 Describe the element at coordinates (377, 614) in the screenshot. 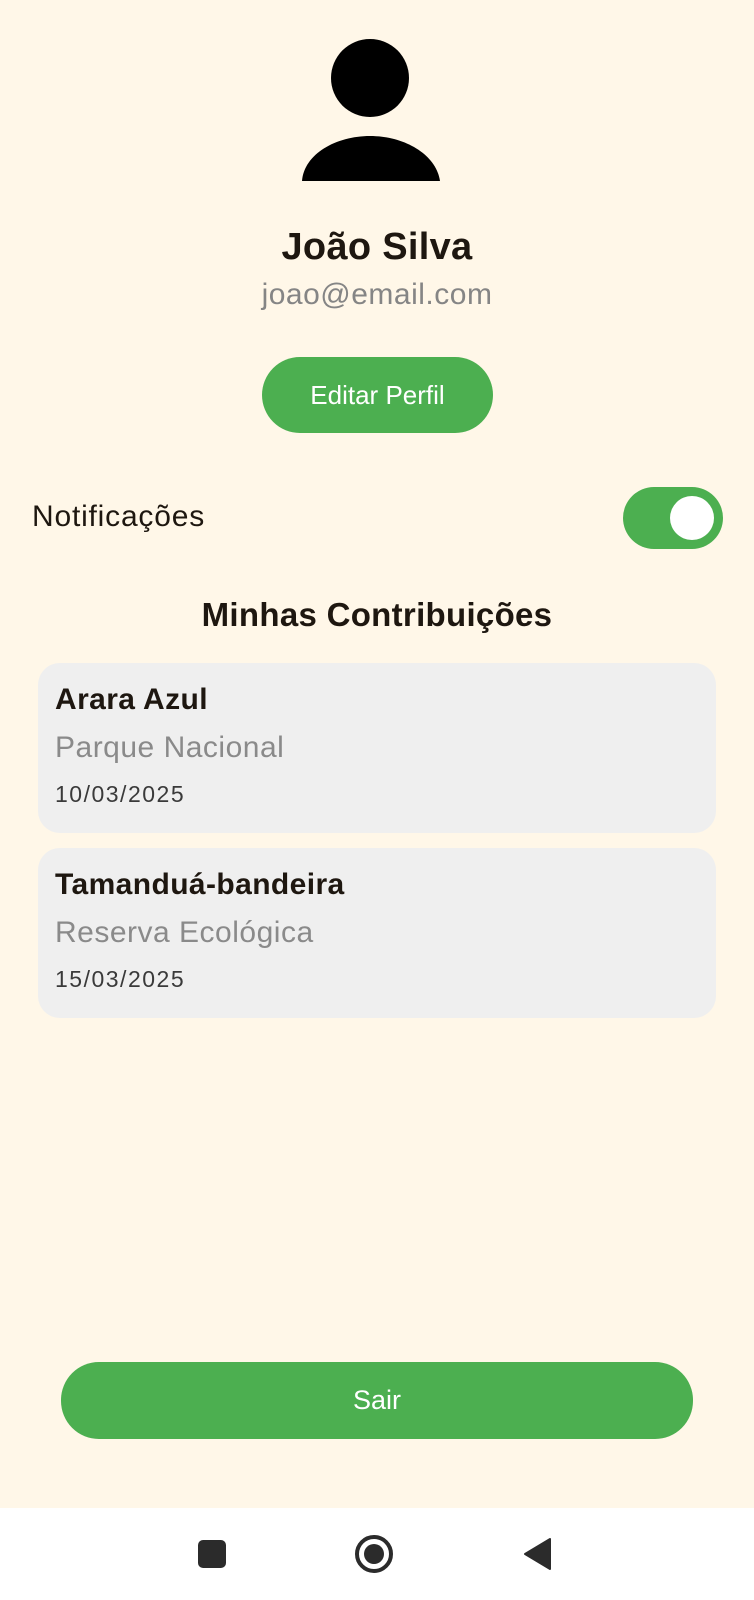

I see `contributions-title: Minhas Contribuições` at that location.